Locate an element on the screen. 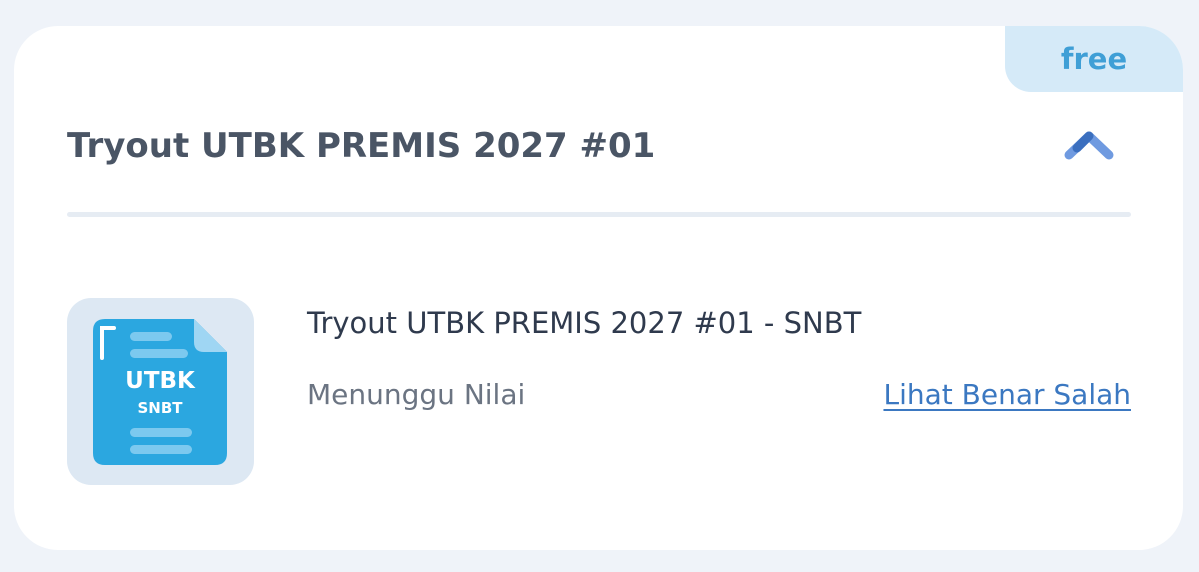 The height and width of the screenshot is (572, 1199). utbk-document-icon: UTBK SNBT is located at coordinates (160, 391).